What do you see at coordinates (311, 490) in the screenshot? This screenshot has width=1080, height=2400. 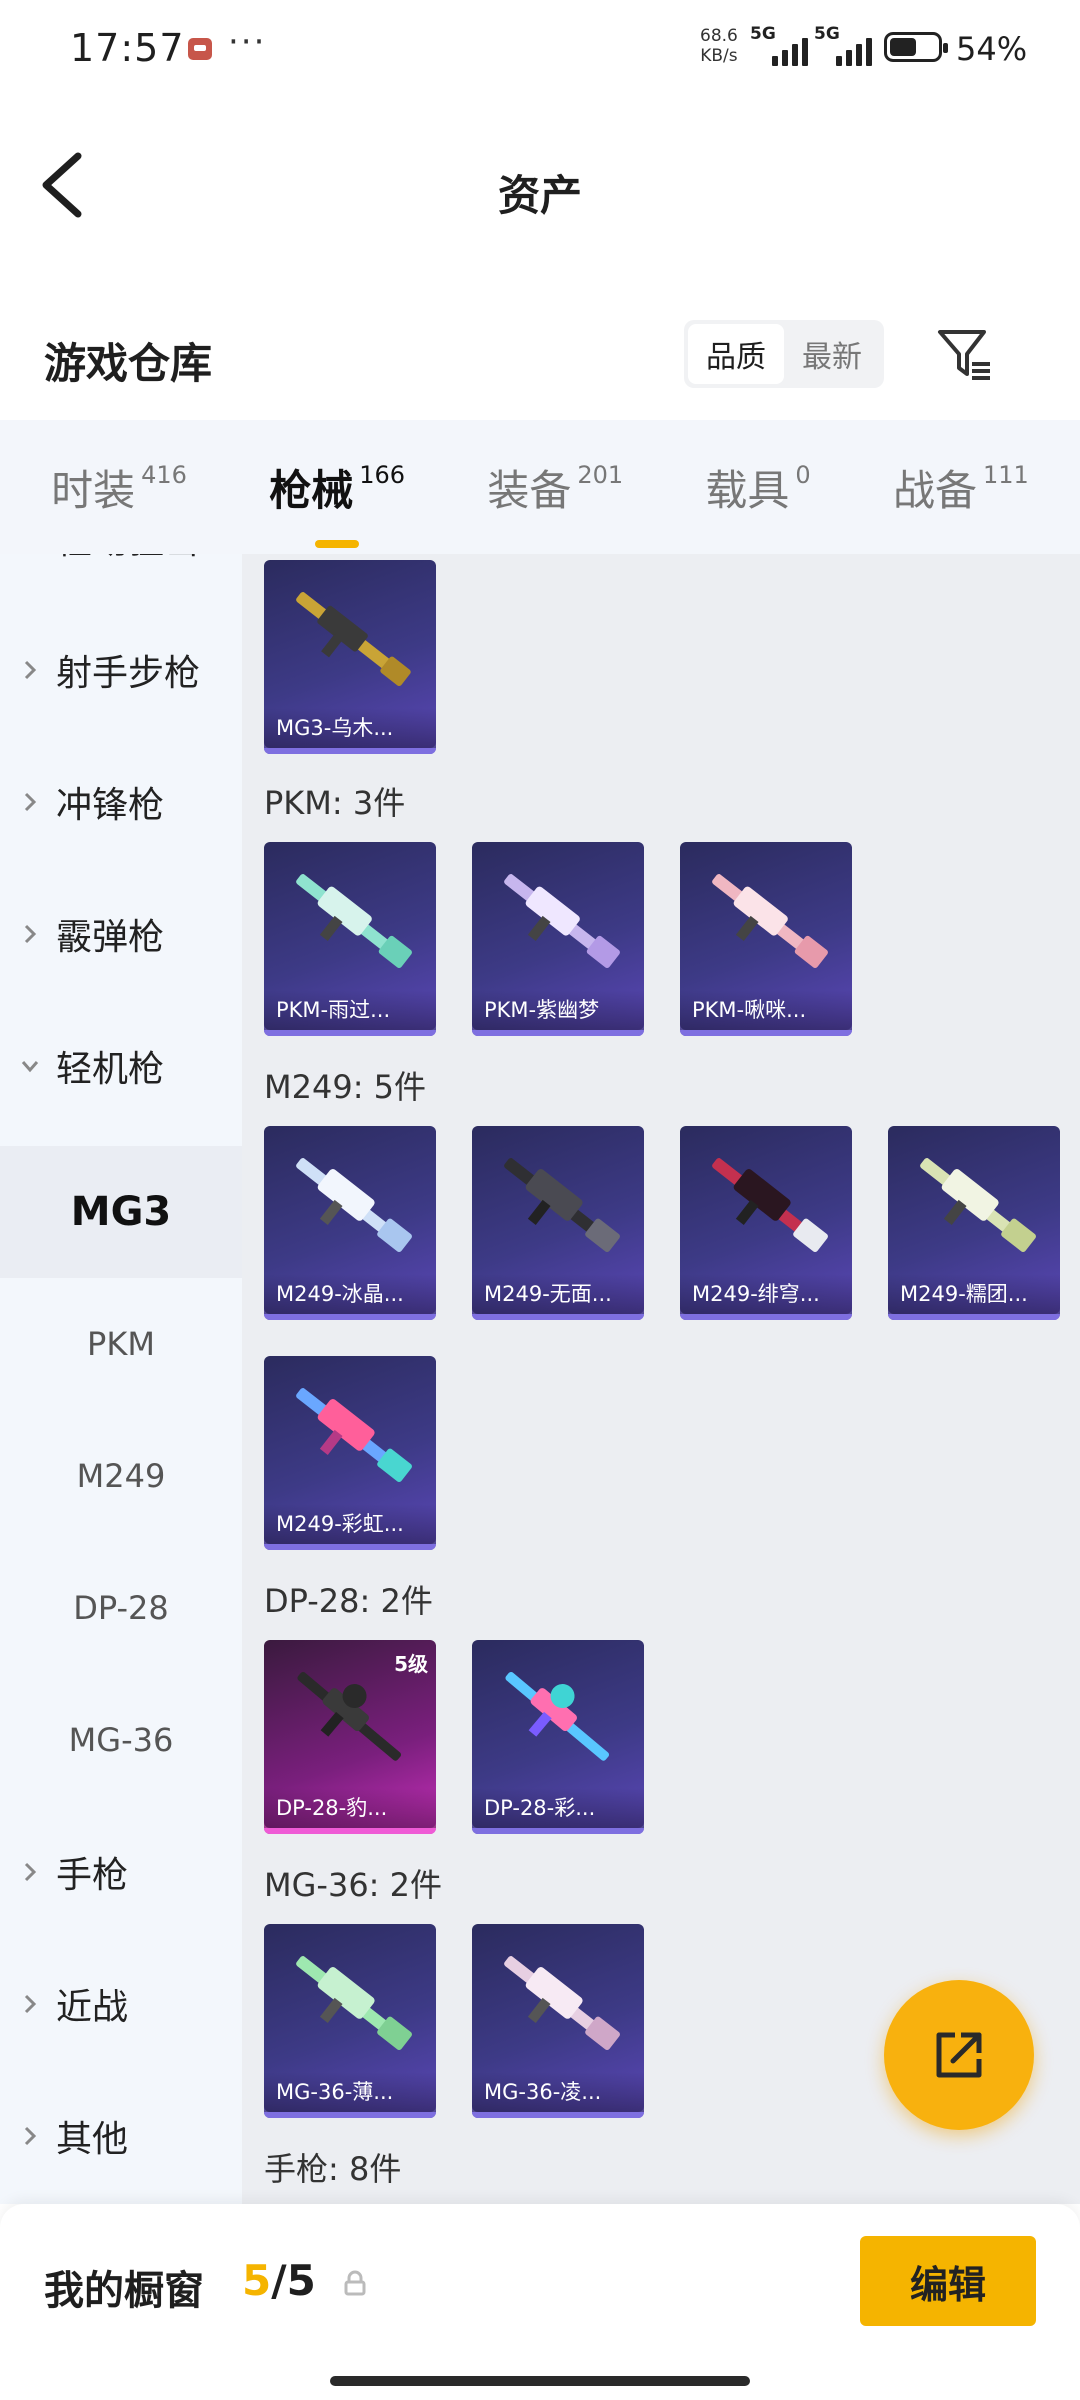 I see `tab-label: 枪械` at bounding box center [311, 490].